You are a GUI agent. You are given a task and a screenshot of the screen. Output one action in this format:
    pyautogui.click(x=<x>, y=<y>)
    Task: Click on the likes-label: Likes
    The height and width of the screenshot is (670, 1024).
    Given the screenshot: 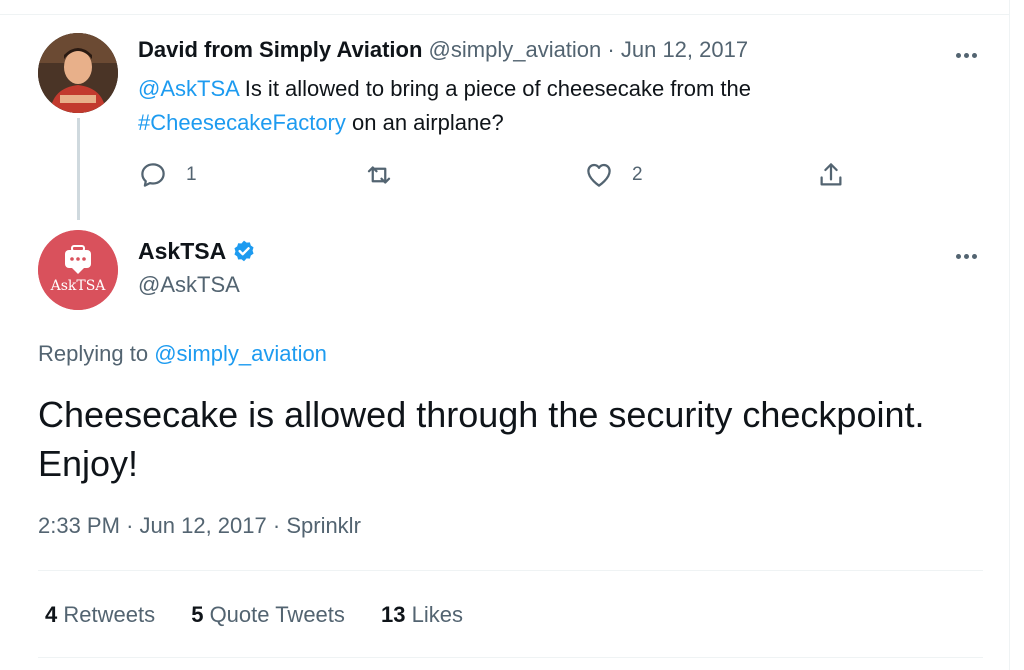 What is the action you would take?
    pyautogui.click(x=434, y=614)
    